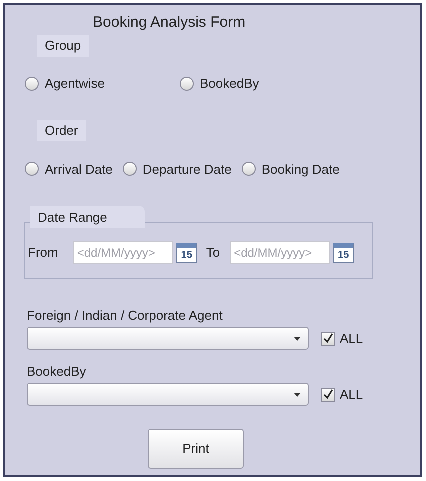  Describe the element at coordinates (301, 169) in the screenshot. I see `radio-label: Booking Date` at that location.